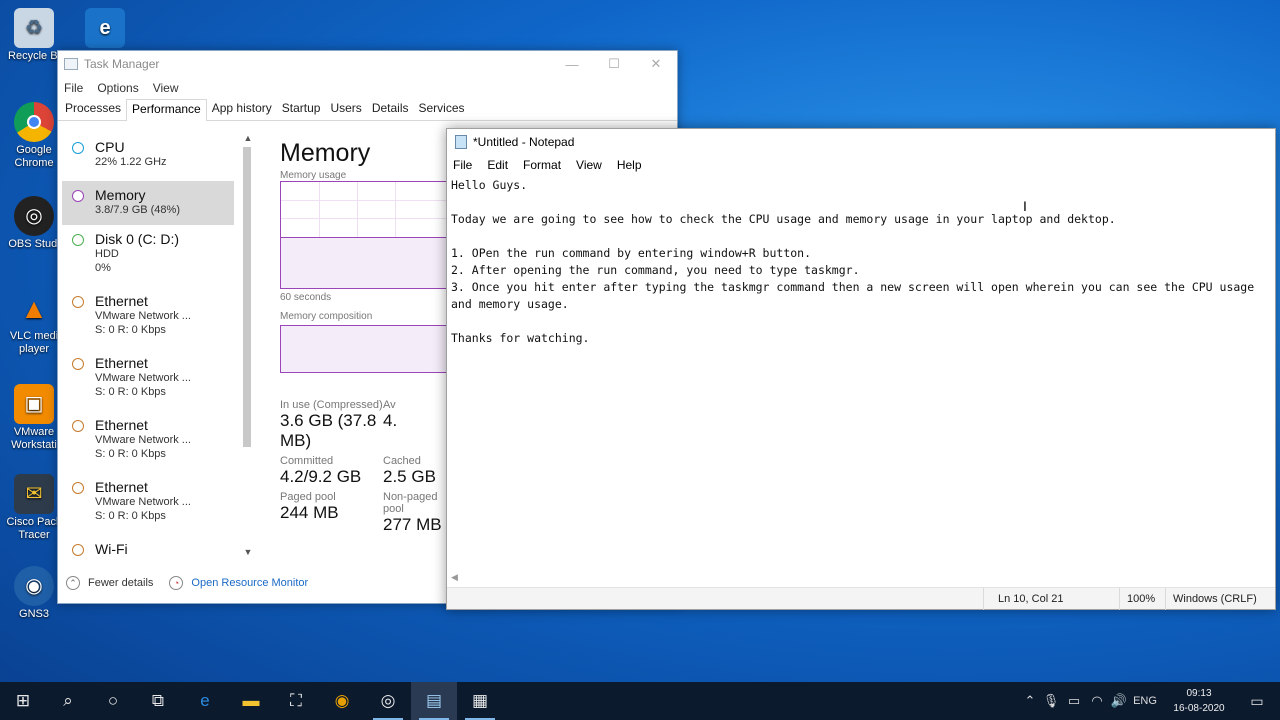 The image size is (1280, 720). I want to click on stat-available: Av 4., so click(390, 414).